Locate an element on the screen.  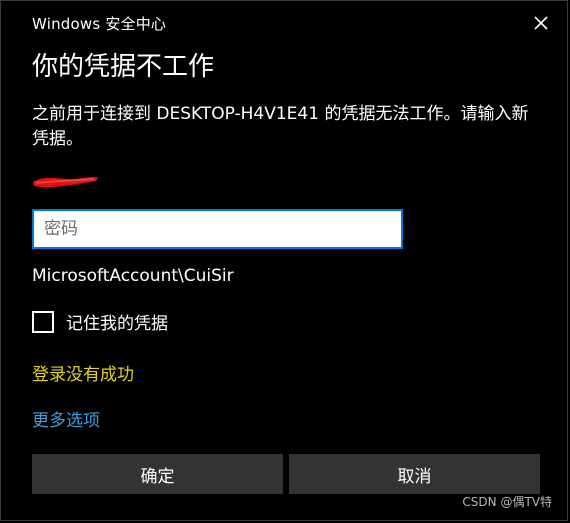
redacted-username-mark is located at coordinates (65, 182).